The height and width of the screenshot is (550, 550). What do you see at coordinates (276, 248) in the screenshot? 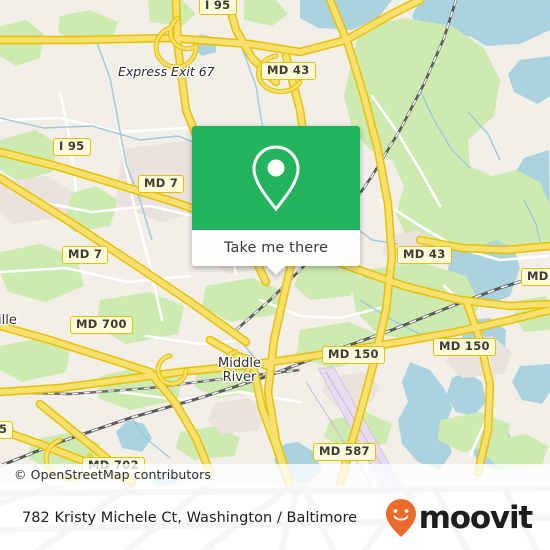
I see `take-me-there-label: Take me there` at bounding box center [276, 248].